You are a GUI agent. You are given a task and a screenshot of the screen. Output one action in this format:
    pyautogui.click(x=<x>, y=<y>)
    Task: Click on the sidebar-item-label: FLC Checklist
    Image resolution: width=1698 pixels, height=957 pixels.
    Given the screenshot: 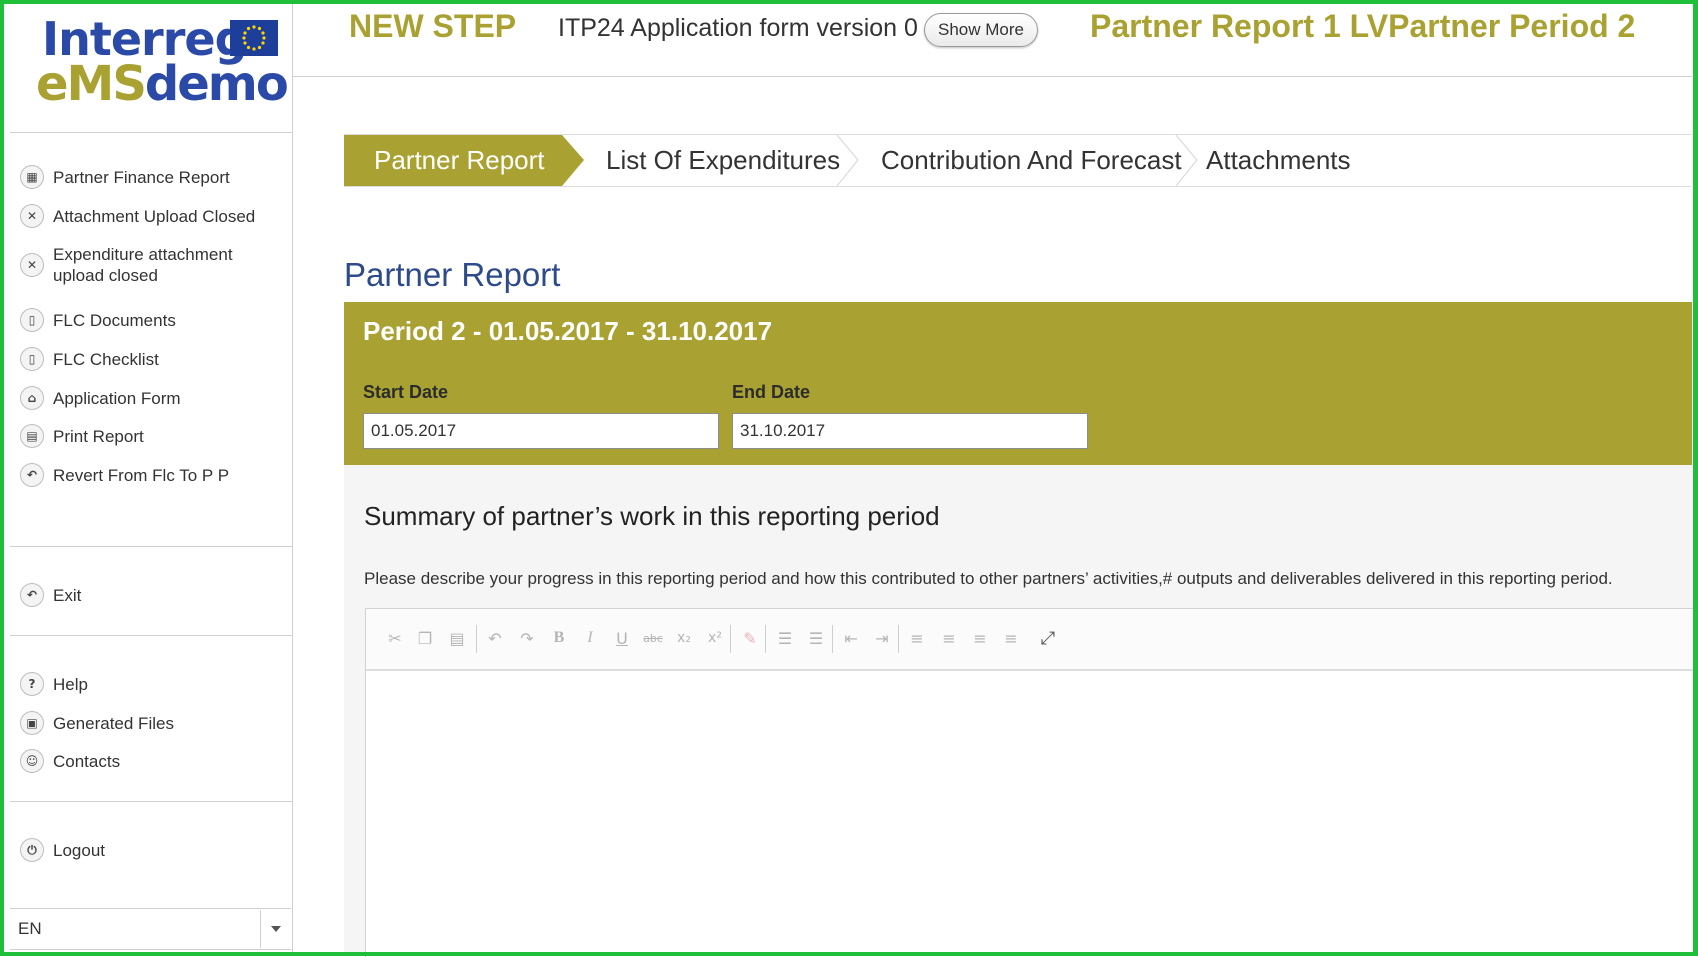 What is the action you would take?
    pyautogui.click(x=106, y=359)
    